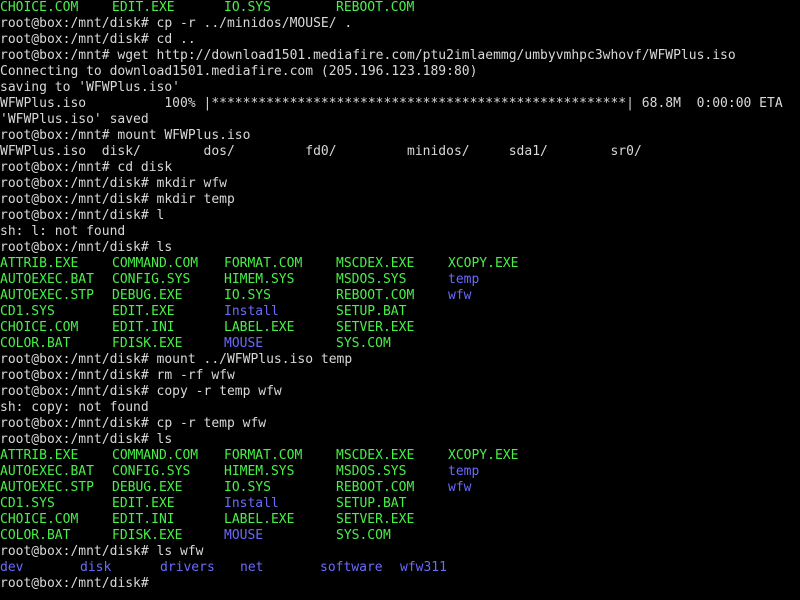  I want to click on terminal-text: 'WFWPlus.iso' saved, so click(74, 119).